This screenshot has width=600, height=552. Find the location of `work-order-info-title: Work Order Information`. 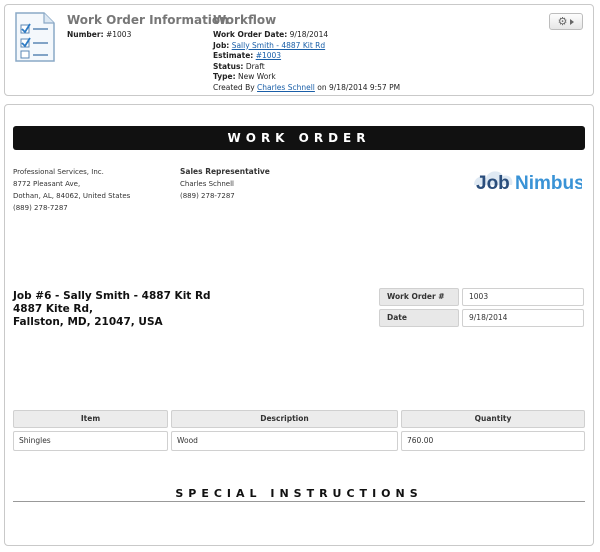

work-order-info-title: Work Order Information is located at coordinates (148, 20).